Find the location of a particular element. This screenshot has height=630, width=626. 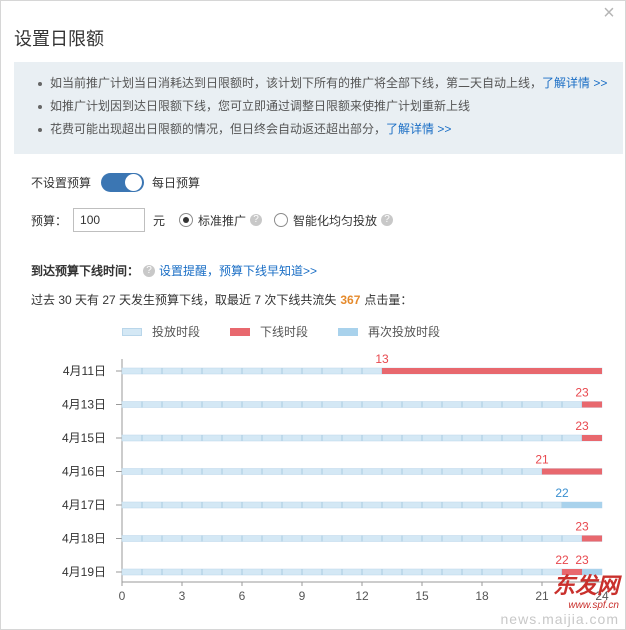

close-icon: × is located at coordinates (609, 13).